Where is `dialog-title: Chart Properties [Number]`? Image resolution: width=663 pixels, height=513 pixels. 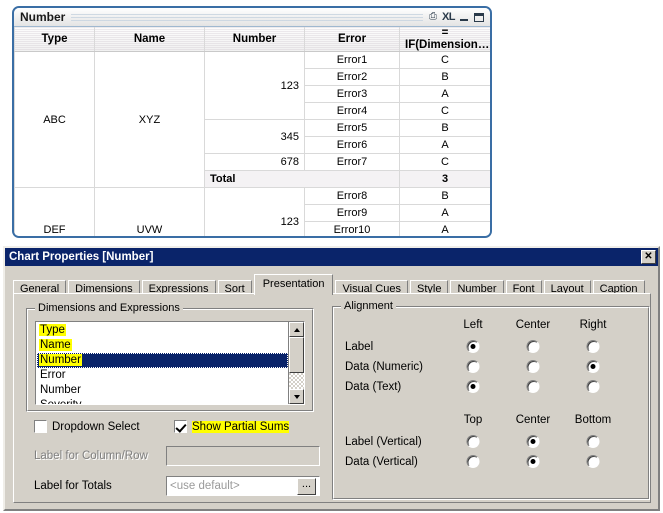 dialog-title: Chart Properties [Number] is located at coordinates (81, 257).